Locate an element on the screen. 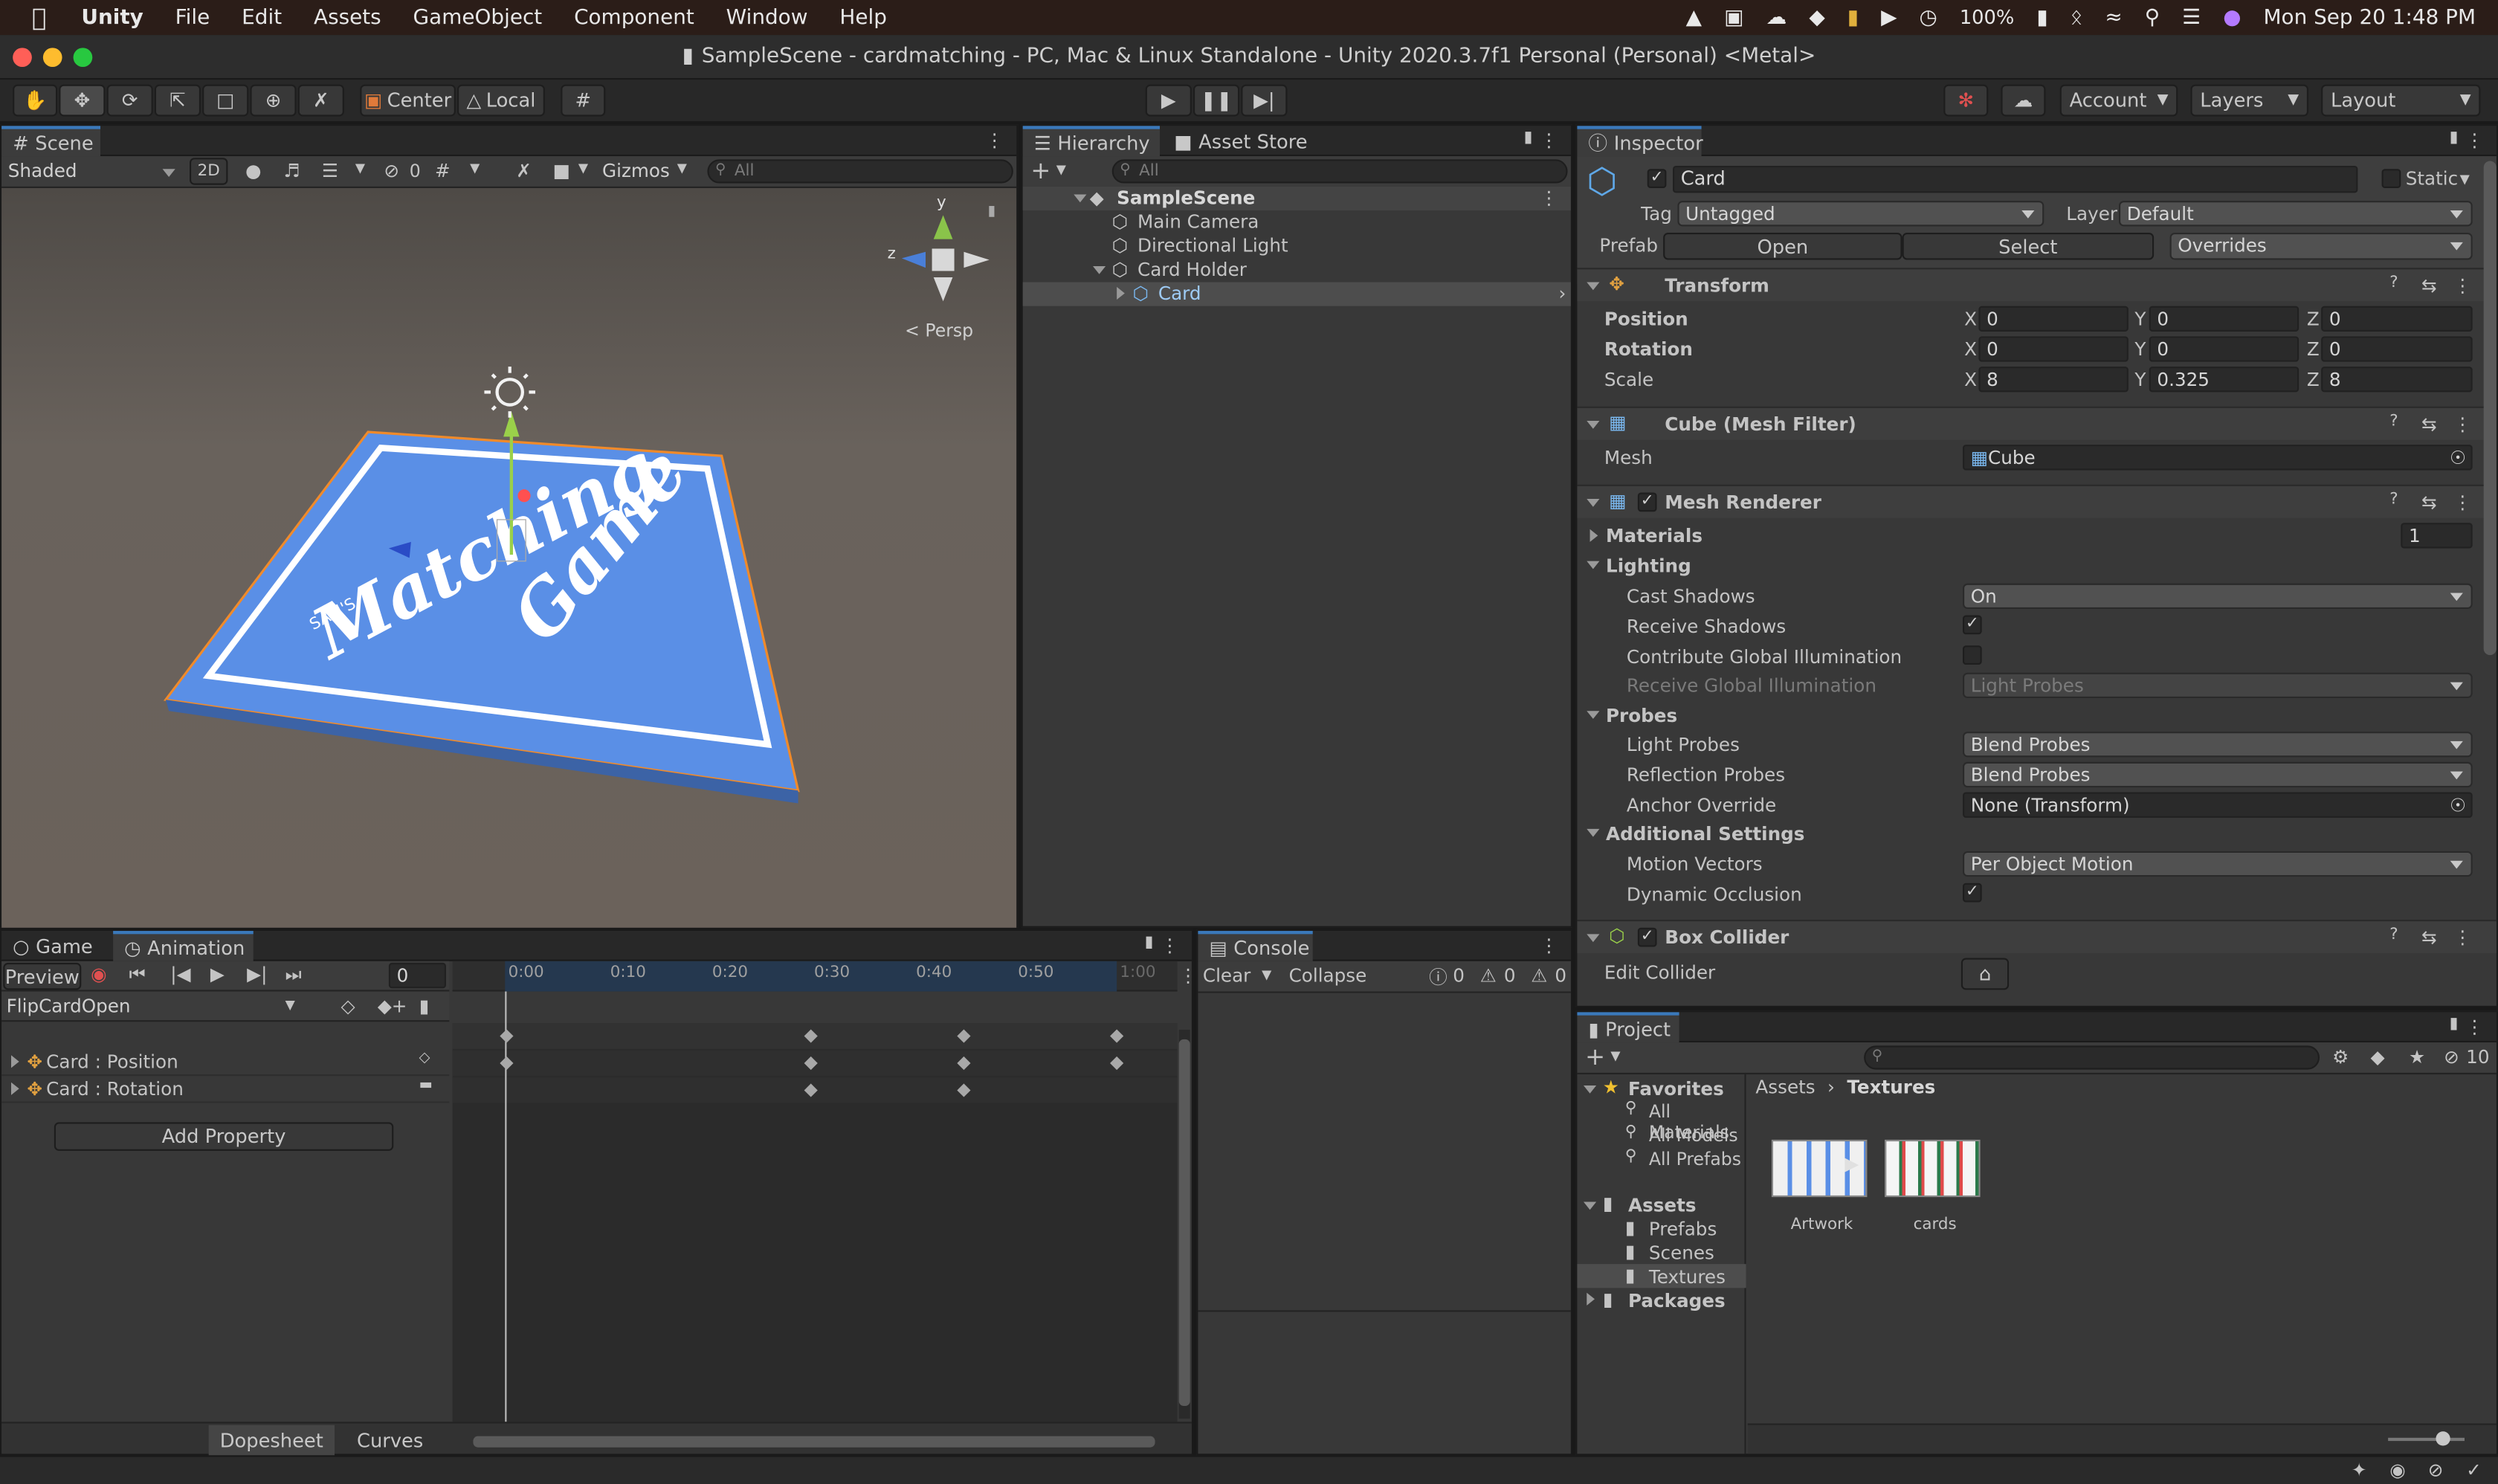  keyframe-toggle-icon: ▬ is located at coordinates (426, 1085).